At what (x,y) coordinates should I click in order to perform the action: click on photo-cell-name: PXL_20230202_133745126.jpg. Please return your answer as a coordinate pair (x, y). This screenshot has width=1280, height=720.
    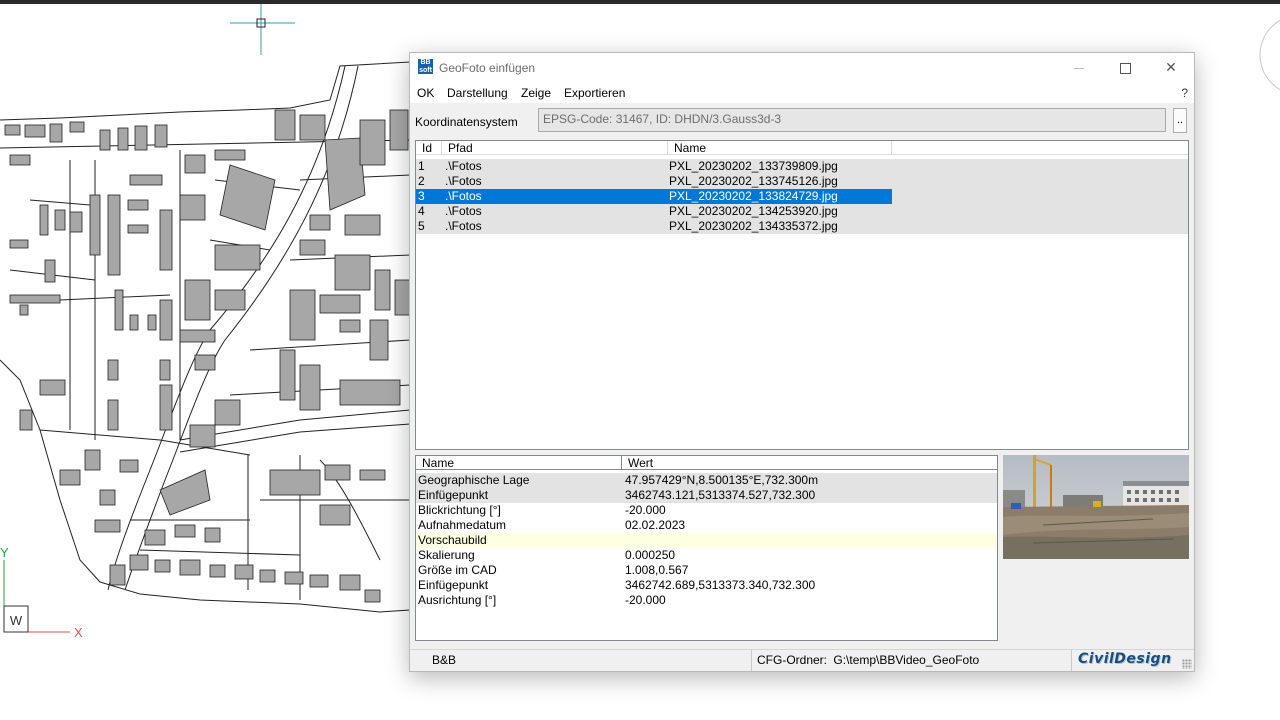
    Looking at the image, I should click on (753, 181).